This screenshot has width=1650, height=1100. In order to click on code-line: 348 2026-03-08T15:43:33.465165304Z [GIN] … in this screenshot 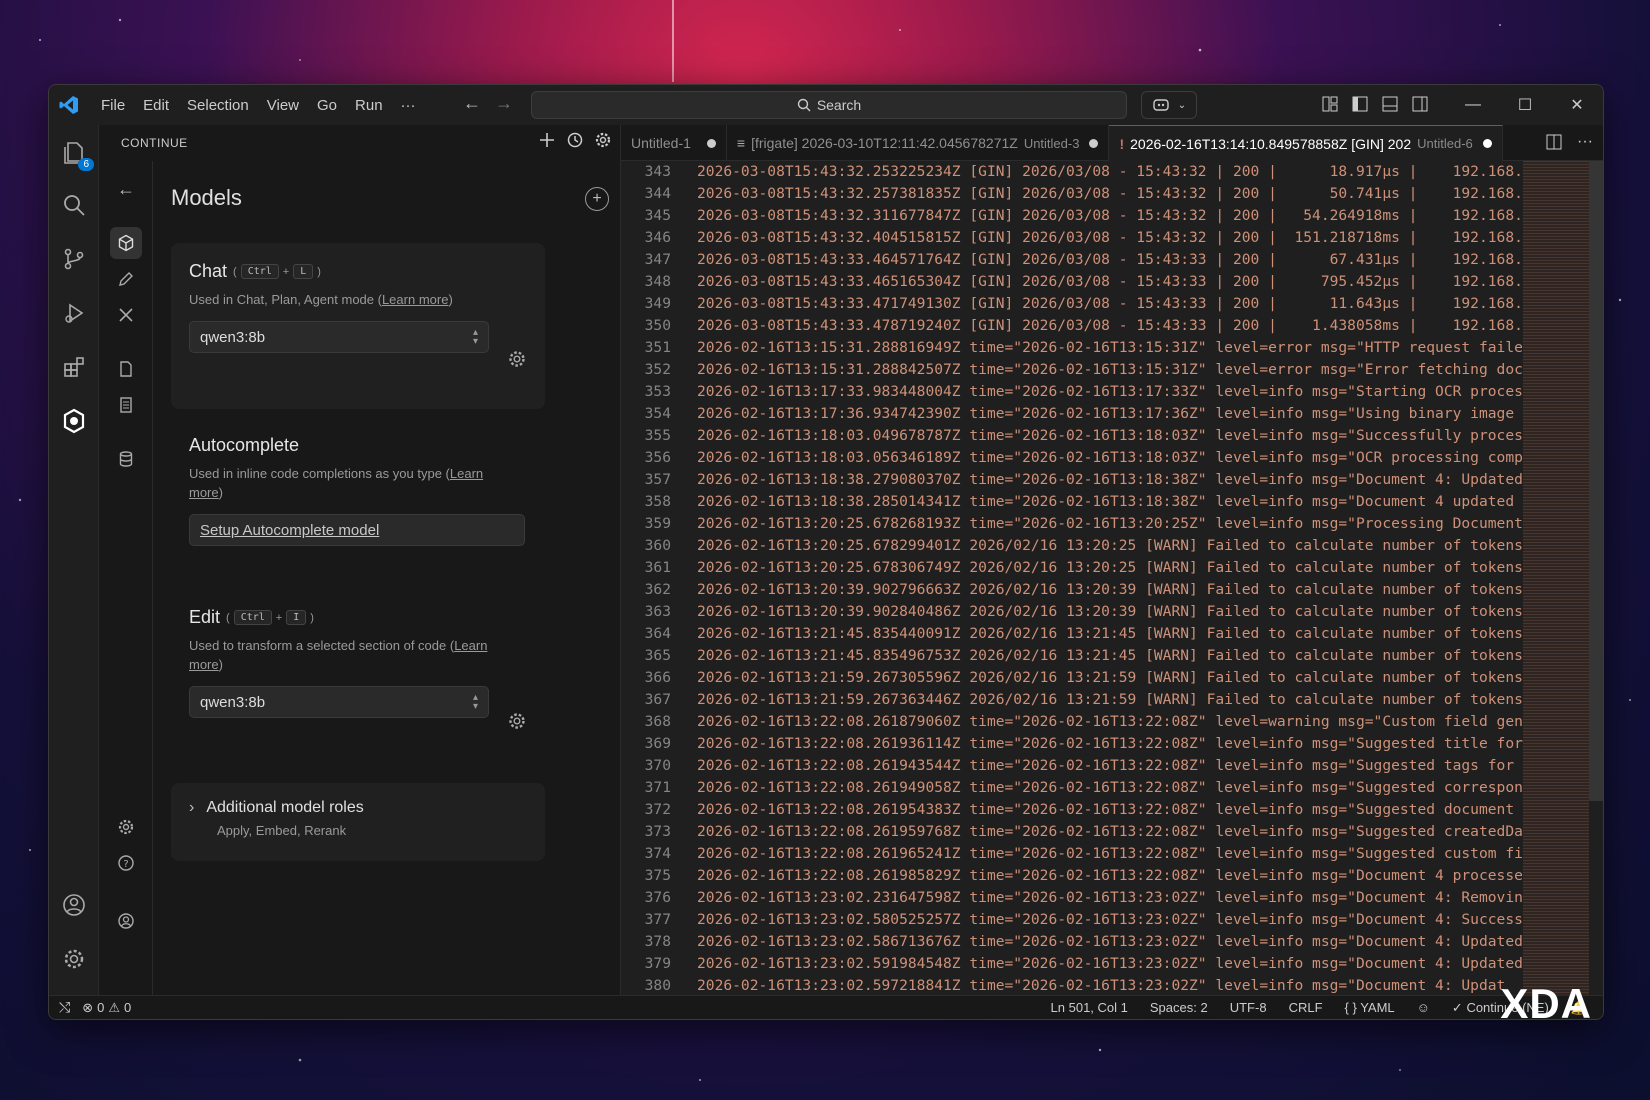, I will do `click(1072, 282)`.